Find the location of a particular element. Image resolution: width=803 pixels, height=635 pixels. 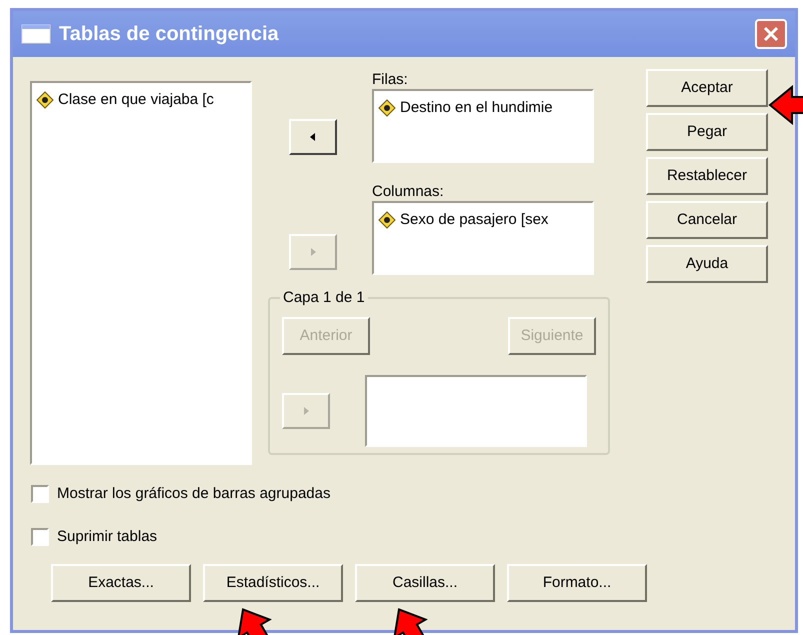

move-button is located at coordinates (313, 137).